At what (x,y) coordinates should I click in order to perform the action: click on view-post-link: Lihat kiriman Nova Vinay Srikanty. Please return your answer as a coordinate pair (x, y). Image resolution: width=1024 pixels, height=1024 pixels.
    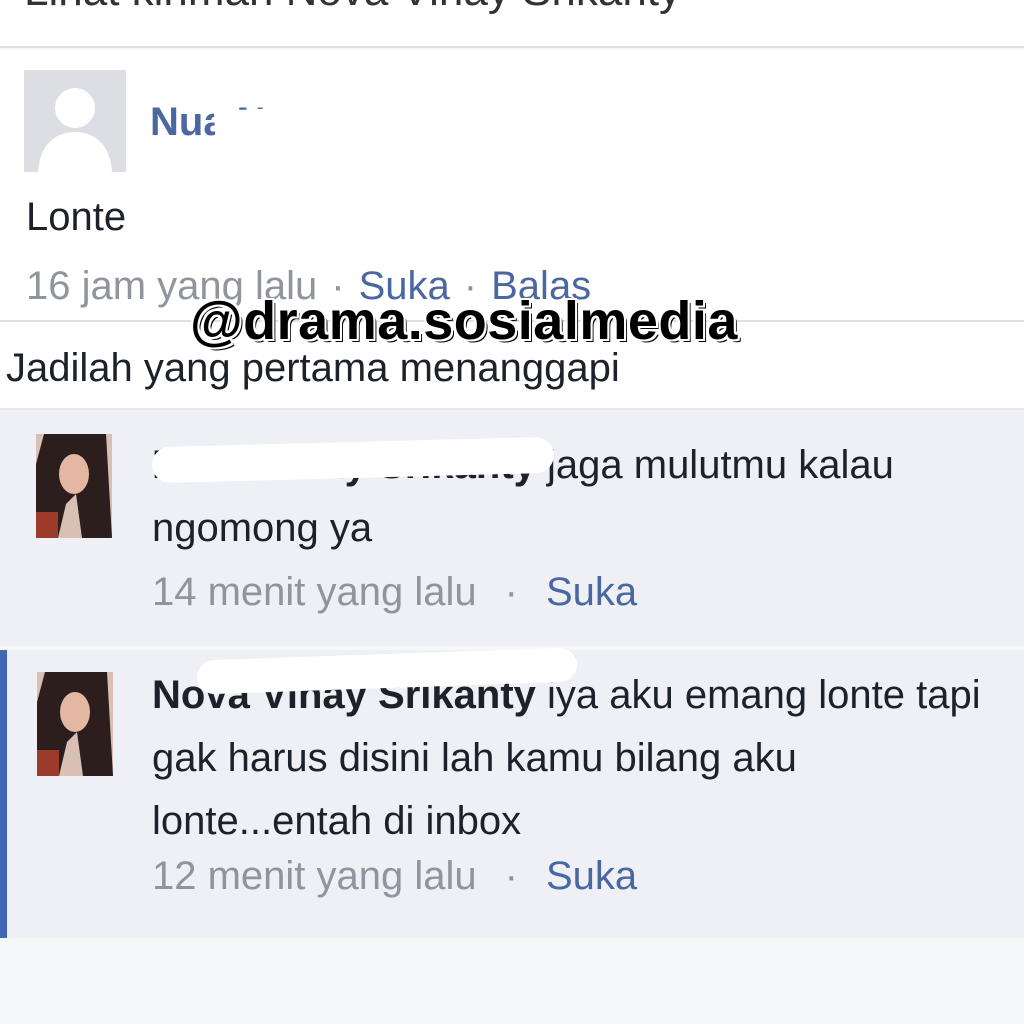
    Looking at the image, I should click on (352, 8).